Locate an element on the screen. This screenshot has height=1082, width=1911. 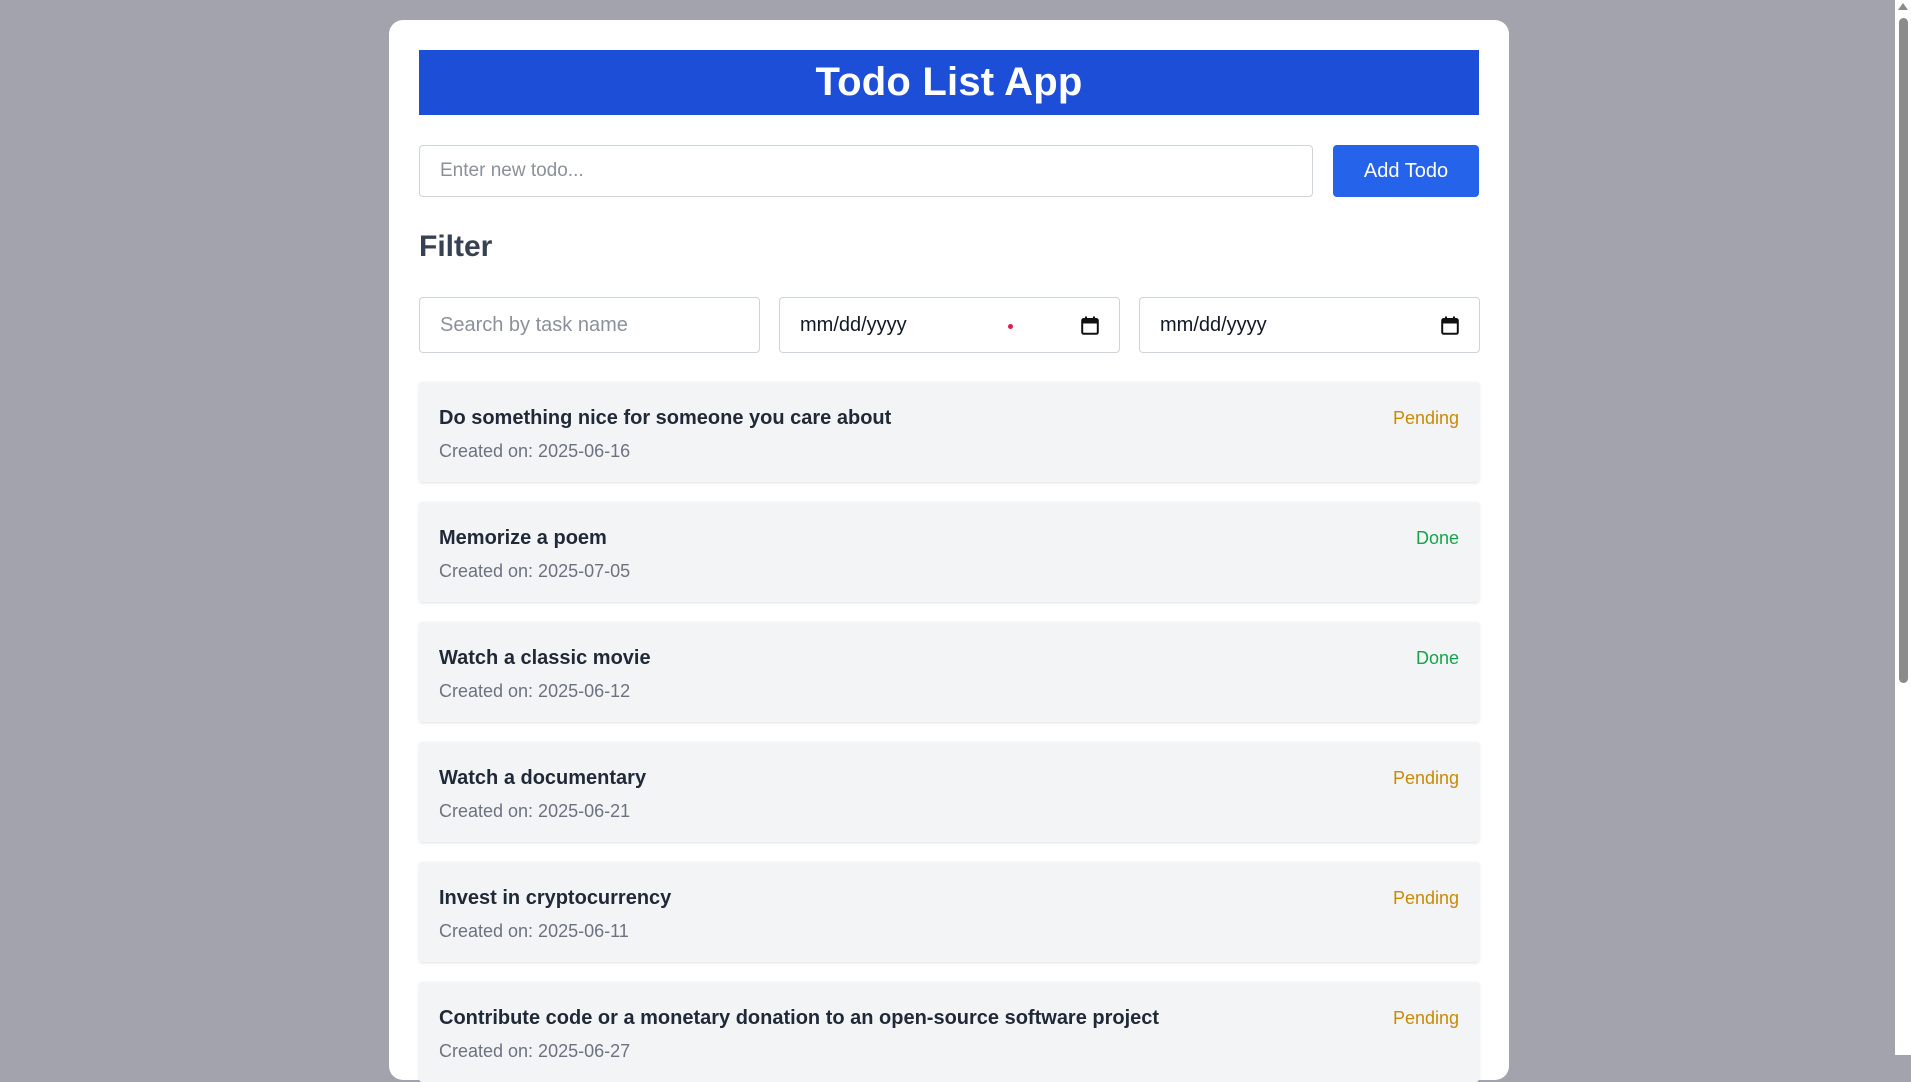
scroll-up-arrow-icon is located at coordinates (1903, 6).